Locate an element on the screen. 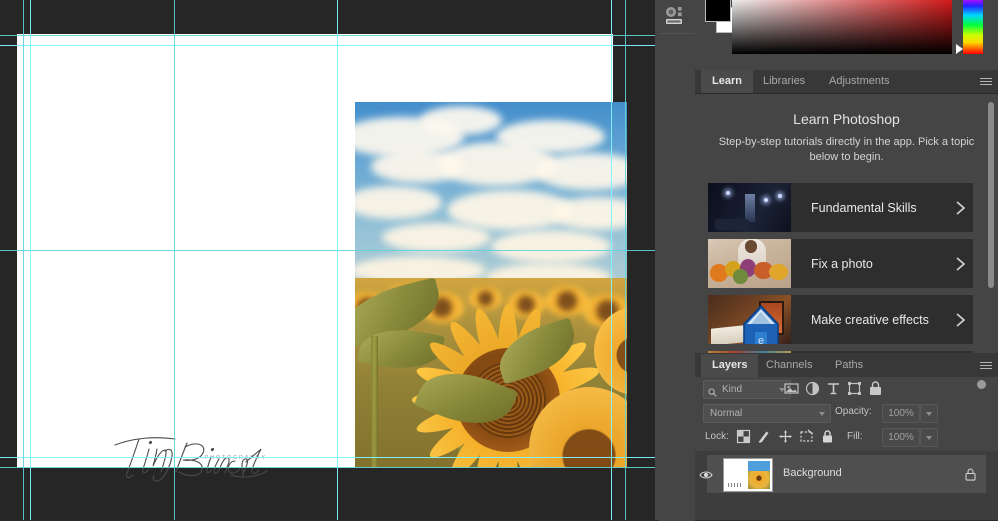 The image size is (998, 521). learn-card-label: Fix a photo is located at coordinates (842, 263).